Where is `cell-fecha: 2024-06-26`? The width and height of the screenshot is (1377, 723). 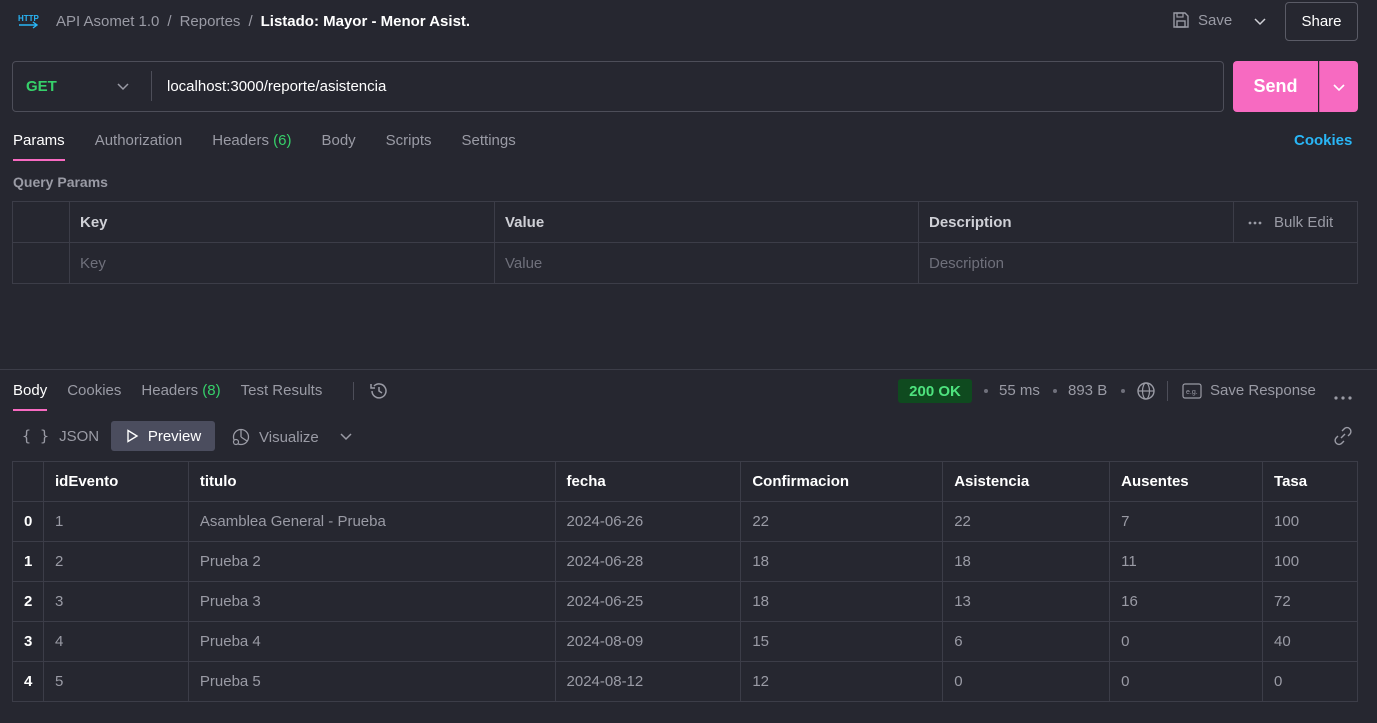
cell-fecha: 2024-06-26 is located at coordinates (648, 521).